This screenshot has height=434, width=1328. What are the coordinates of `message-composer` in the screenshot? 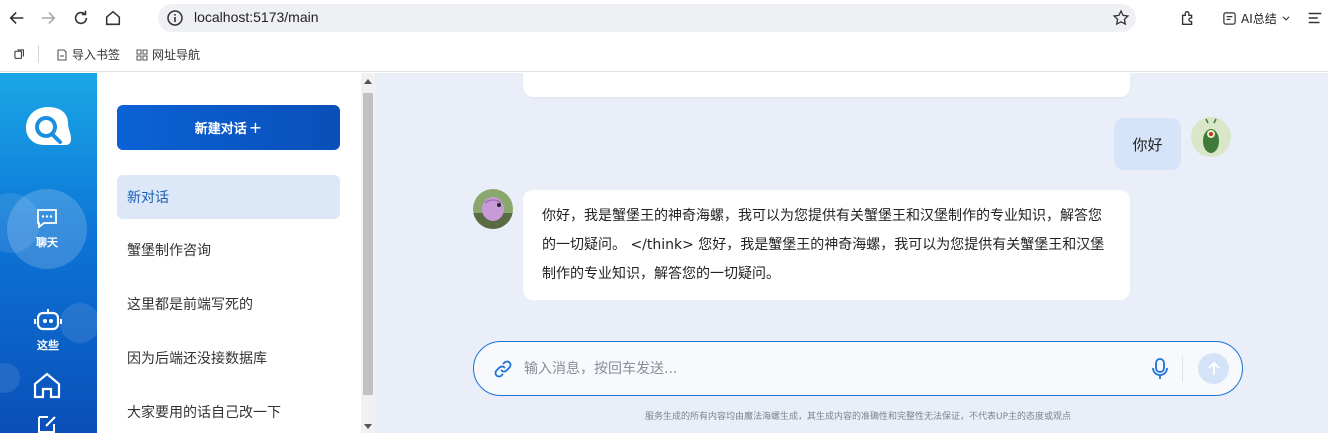 It's located at (858, 368).